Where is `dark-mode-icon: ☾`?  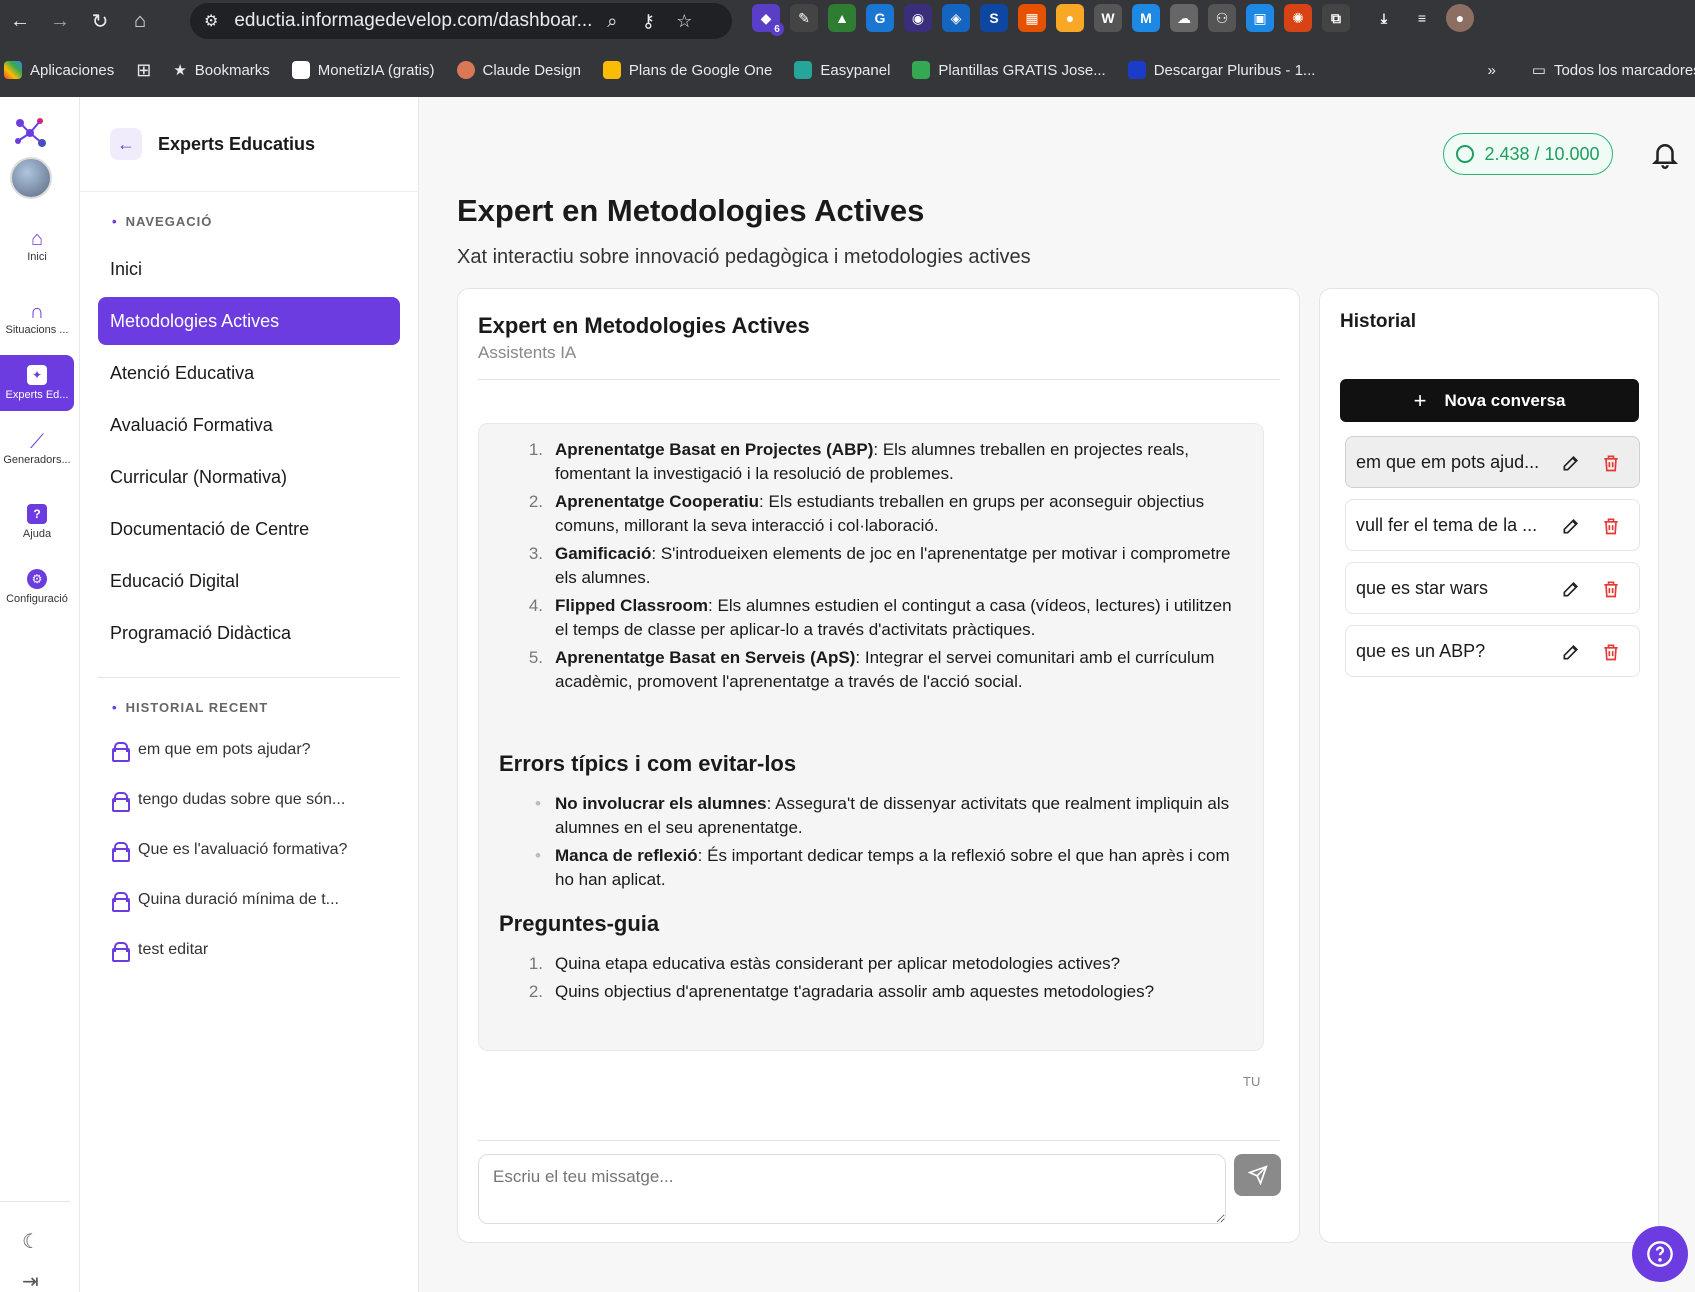
dark-mode-icon: ☾ is located at coordinates (31, 1241).